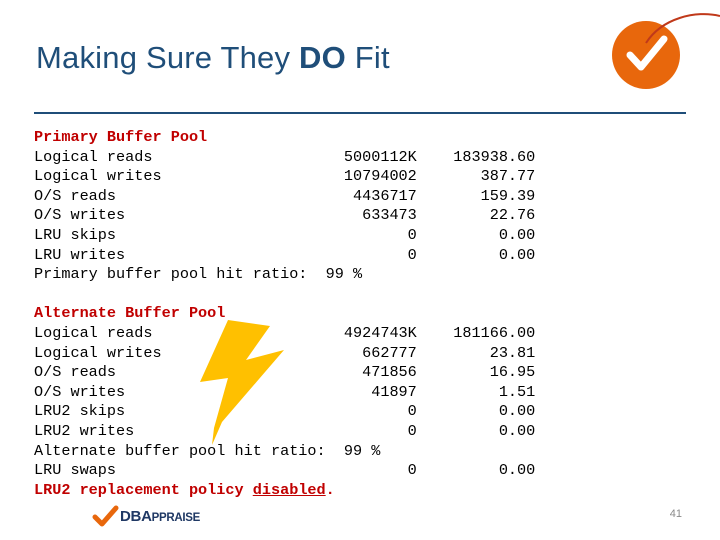  What do you see at coordinates (130, 313) in the screenshot?
I see `alternate-pool-header: Alternate Buffer Pool` at bounding box center [130, 313].